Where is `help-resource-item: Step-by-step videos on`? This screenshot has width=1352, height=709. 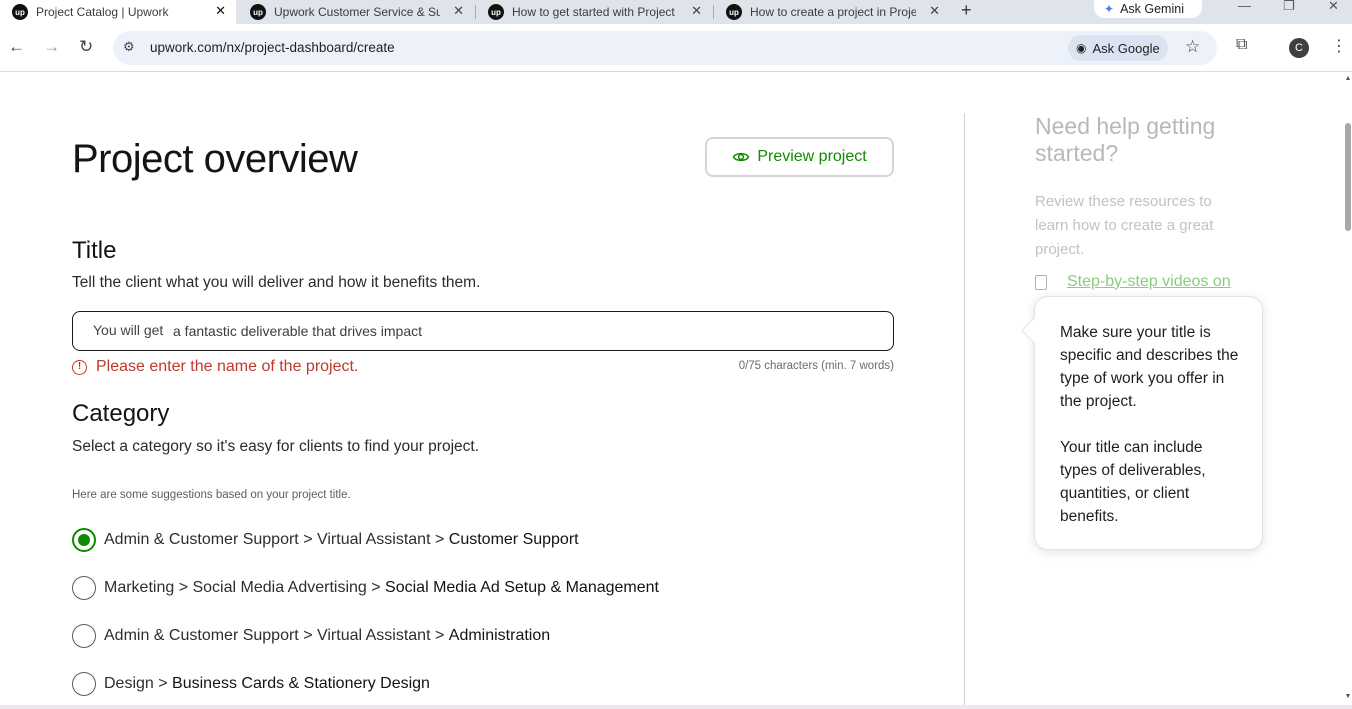 help-resource-item: Step-by-step videos on is located at coordinates (1133, 282).